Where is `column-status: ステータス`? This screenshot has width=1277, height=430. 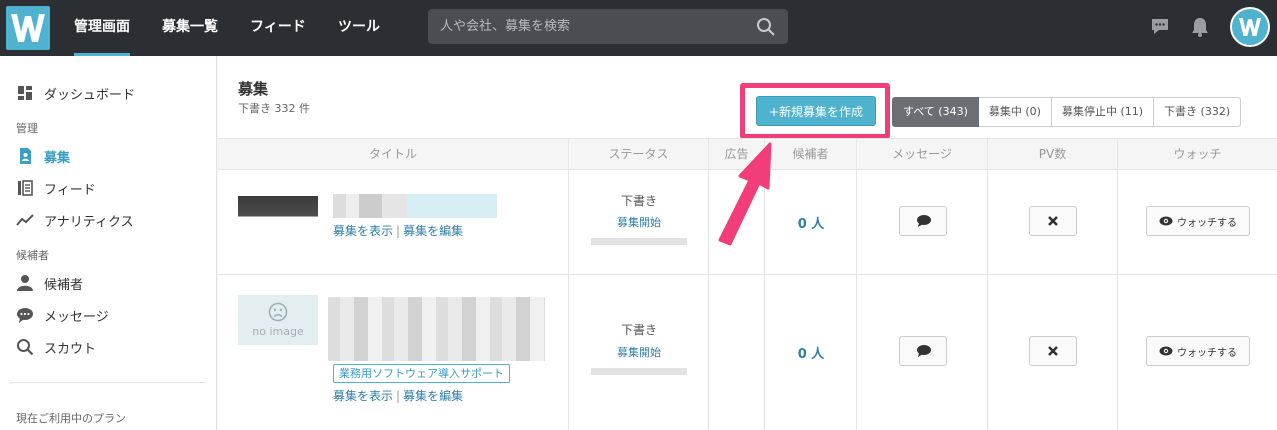
column-status: ステータス is located at coordinates (639, 154).